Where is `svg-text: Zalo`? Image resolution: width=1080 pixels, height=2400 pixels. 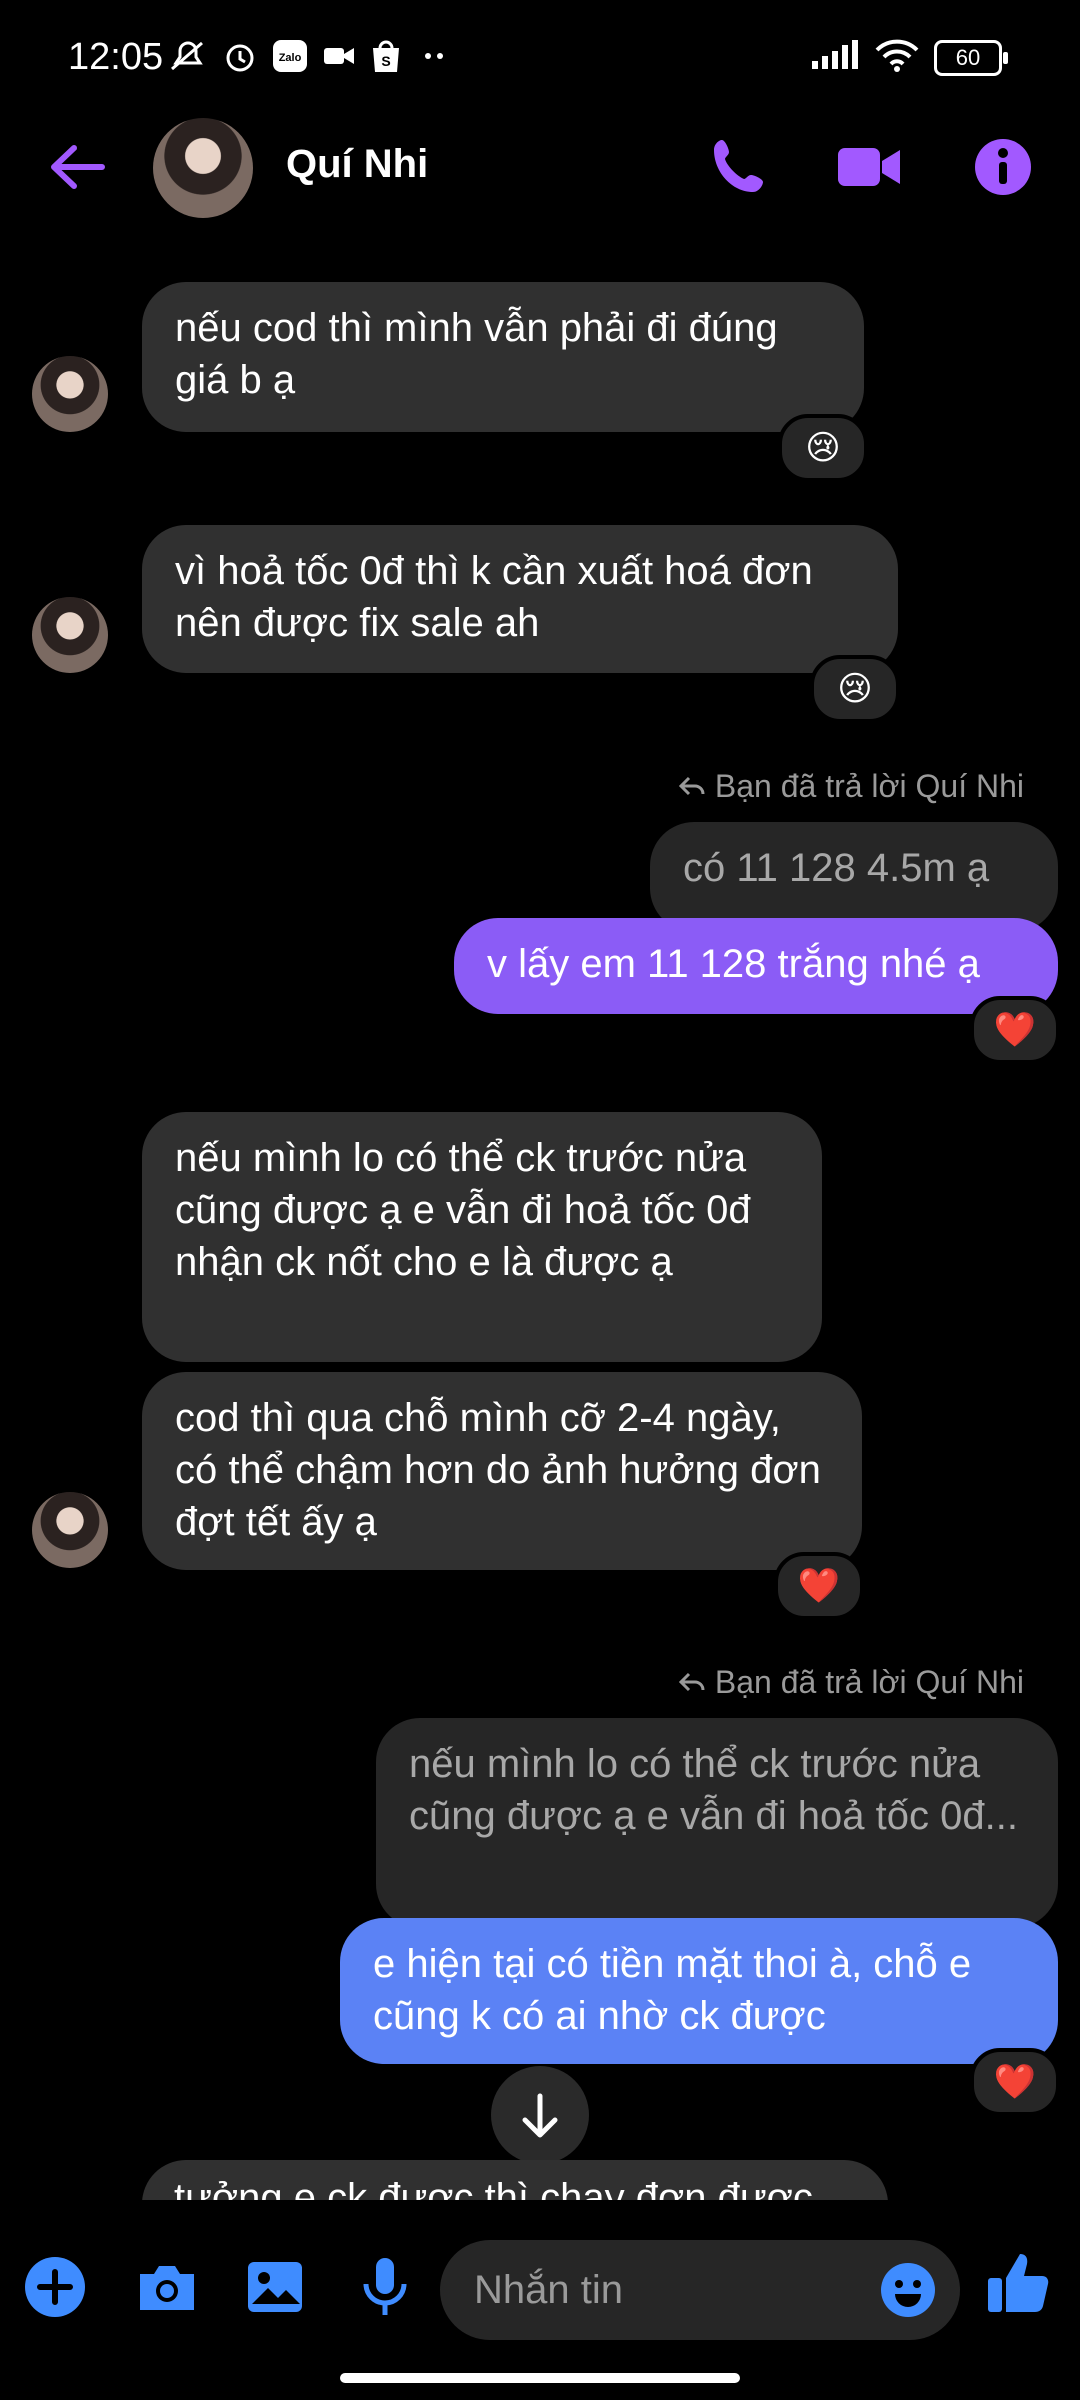 svg-text: Zalo is located at coordinates (290, 58).